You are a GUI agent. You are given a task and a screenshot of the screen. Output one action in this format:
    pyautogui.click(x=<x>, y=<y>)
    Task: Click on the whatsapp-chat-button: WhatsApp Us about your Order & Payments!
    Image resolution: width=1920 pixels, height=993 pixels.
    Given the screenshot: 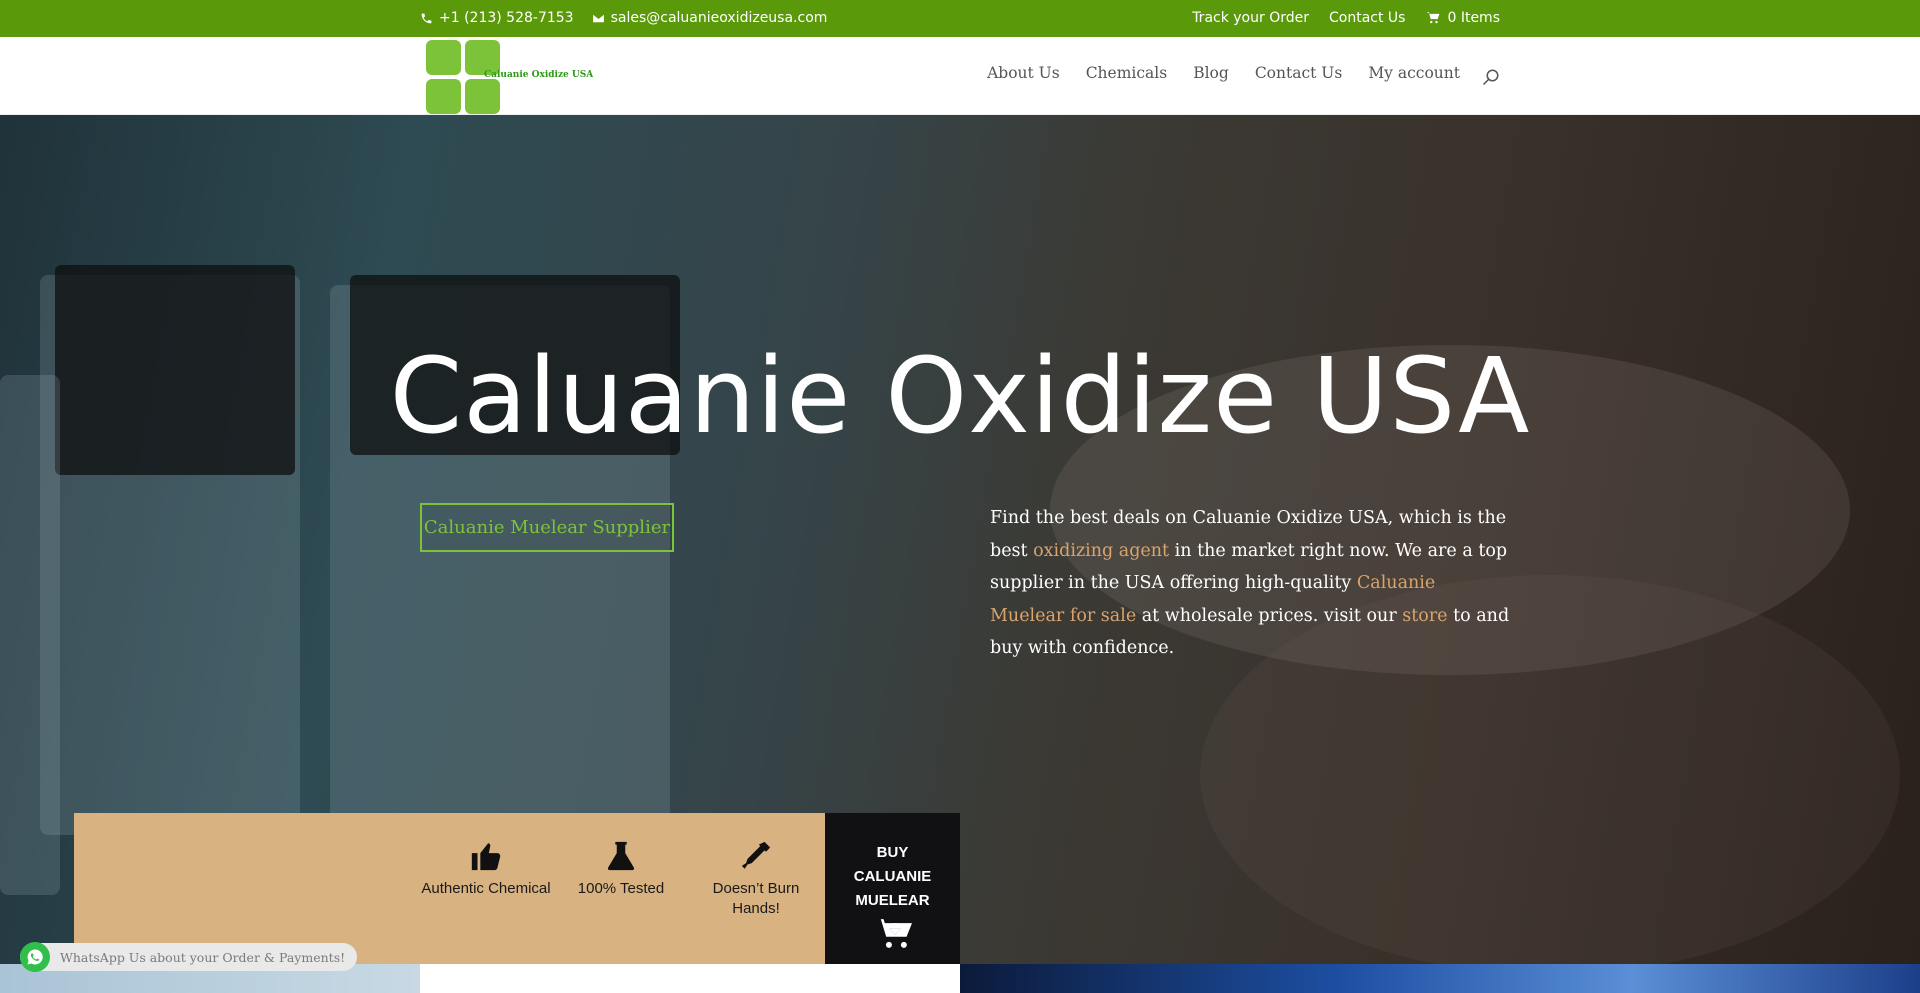 What is the action you would take?
    pyautogui.click(x=189, y=957)
    